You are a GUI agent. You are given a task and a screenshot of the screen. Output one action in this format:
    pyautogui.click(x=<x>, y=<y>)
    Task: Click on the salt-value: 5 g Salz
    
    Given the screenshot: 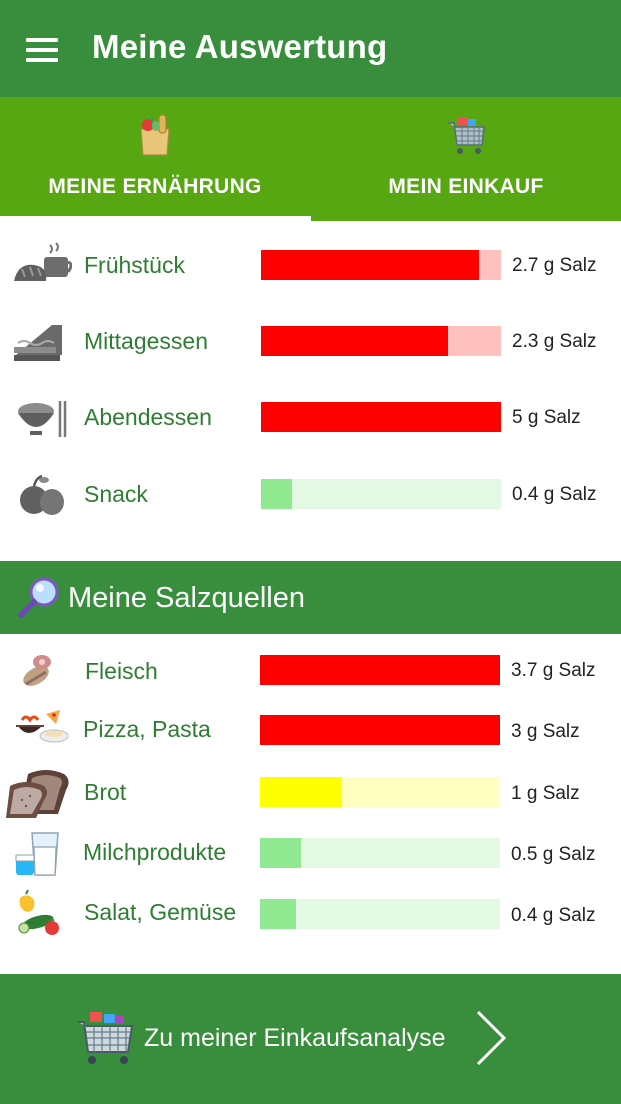 What is the action you would take?
    pyautogui.click(x=546, y=417)
    